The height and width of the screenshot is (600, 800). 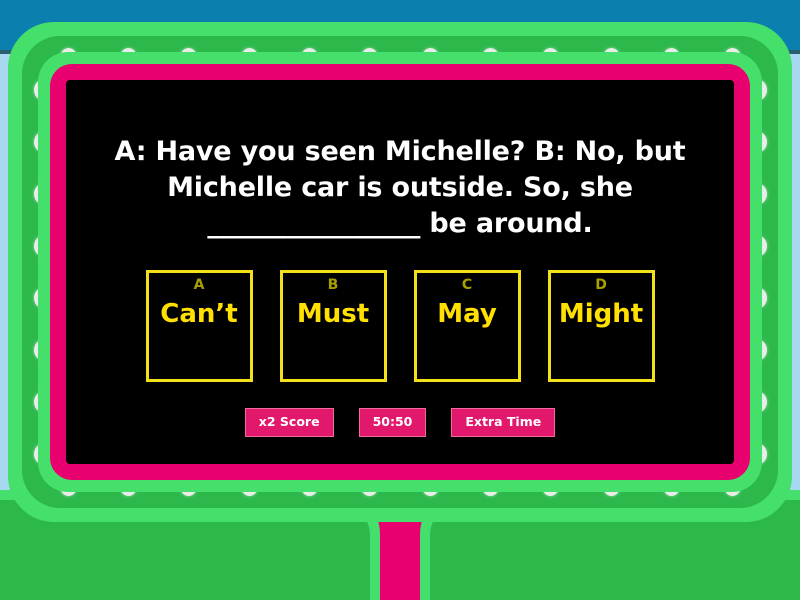 What do you see at coordinates (333, 285) in the screenshot?
I see `answer-letter: B` at bounding box center [333, 285].